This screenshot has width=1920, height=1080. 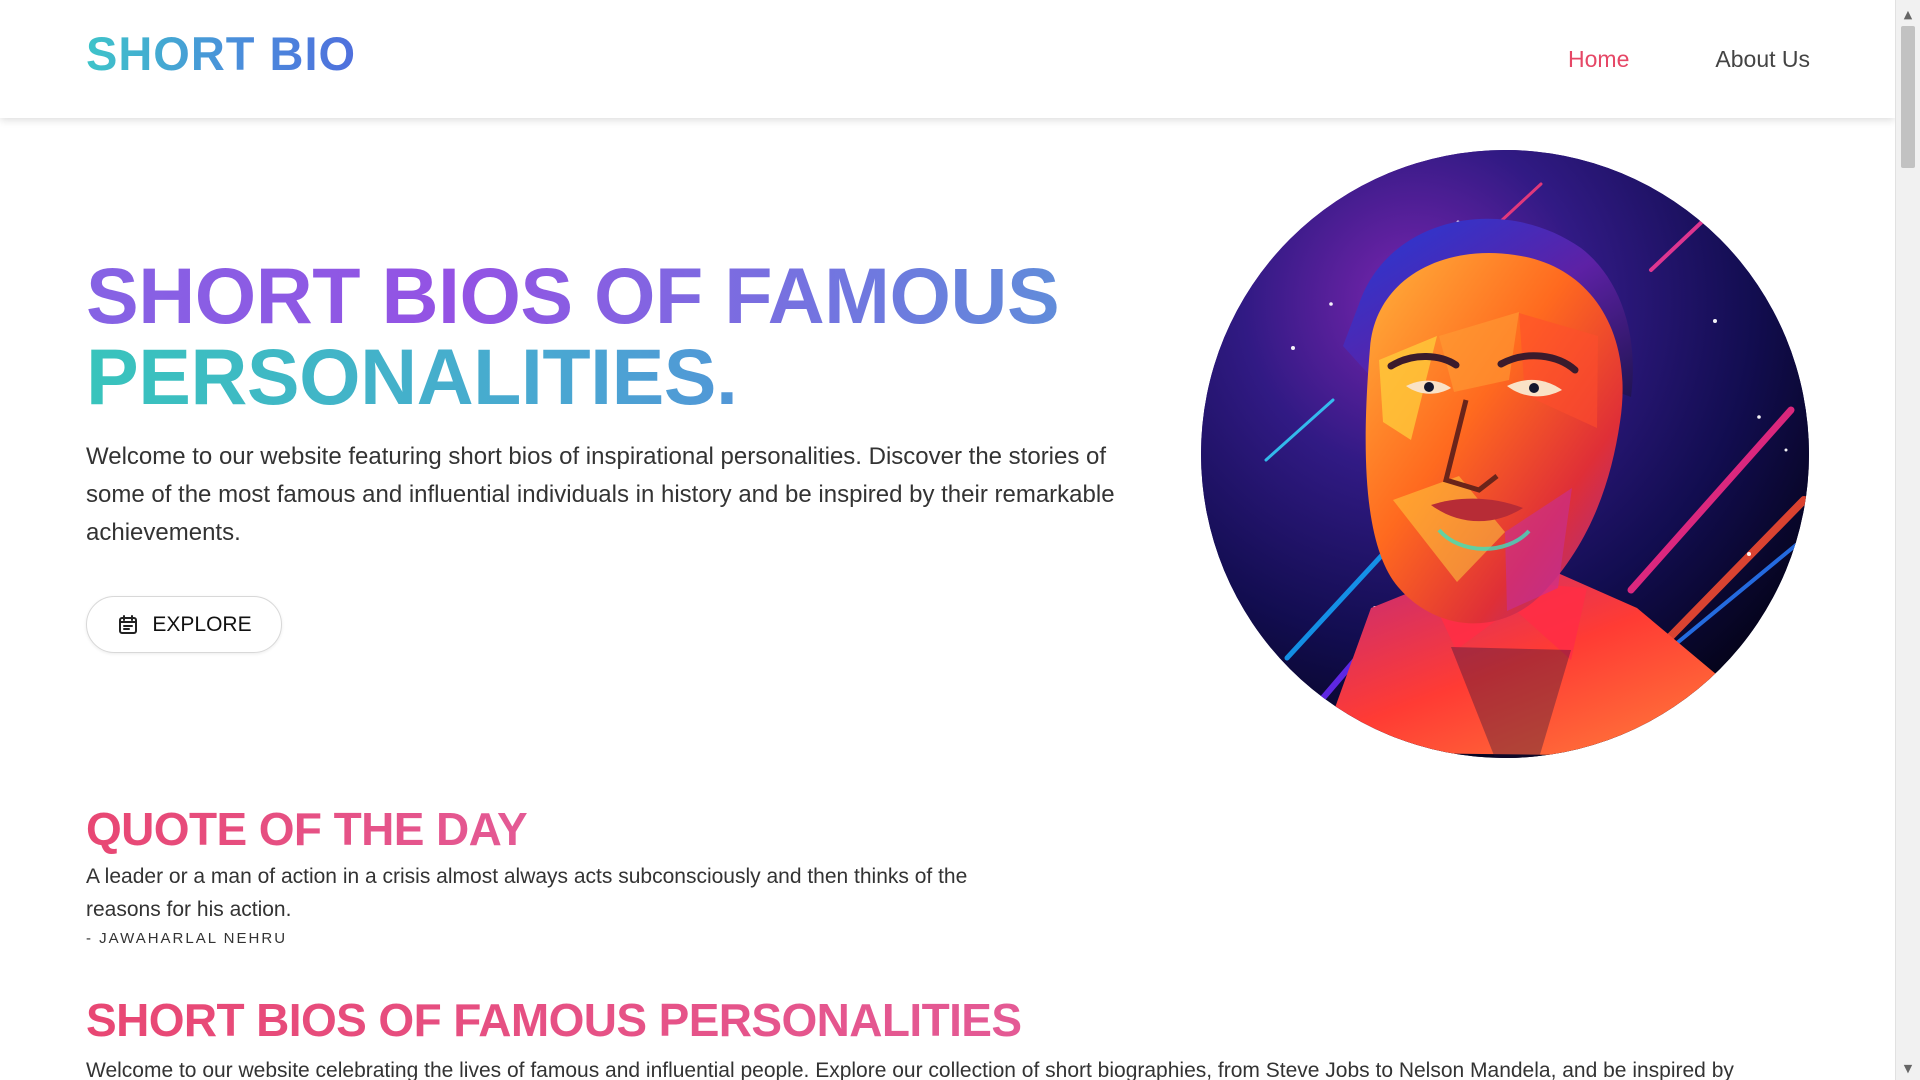 What do you see at coordinates (1907, 540) in the screenshot?
I see `vertical-scrollbar: ▲ ▼` at bounding box center [1907, 540].